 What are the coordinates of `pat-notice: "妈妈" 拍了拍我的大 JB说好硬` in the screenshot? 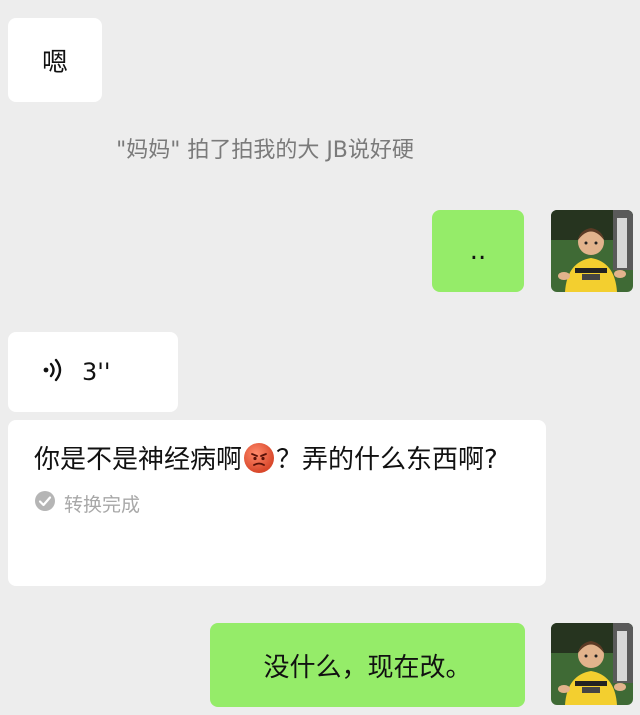 It's located at (265, 150).